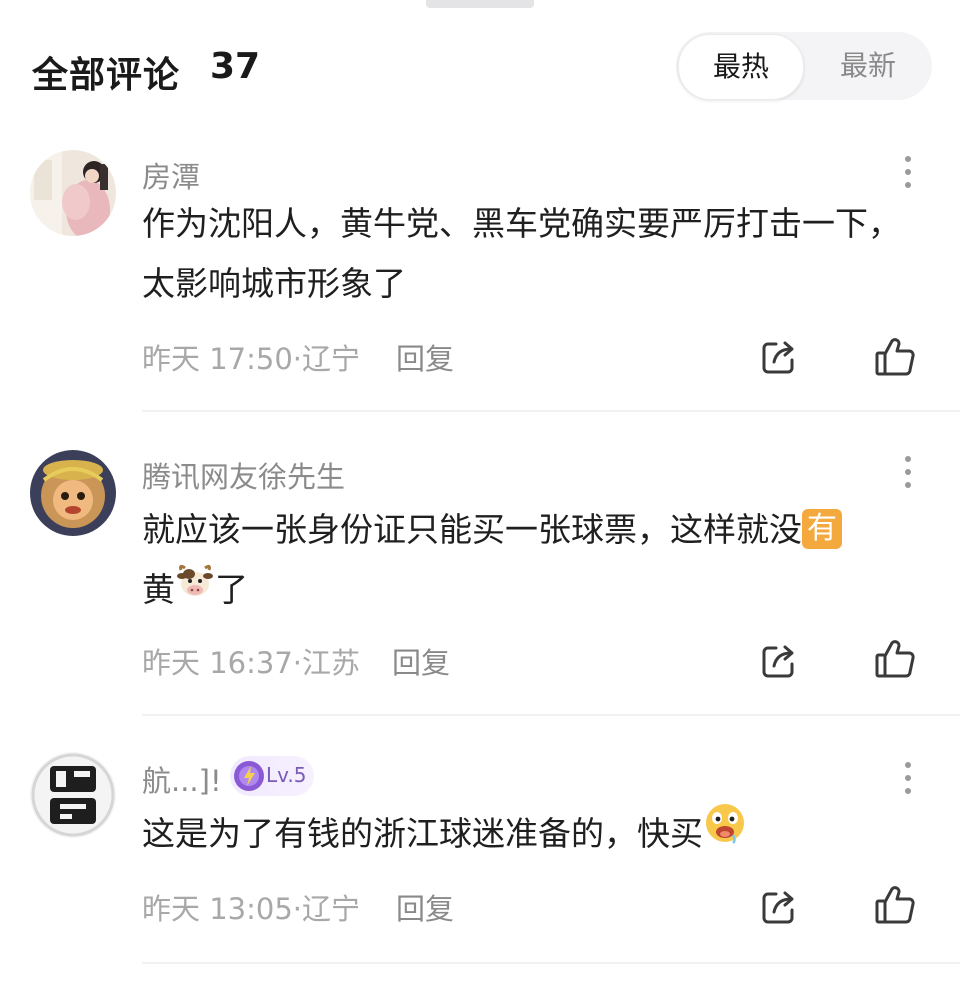 The image size is (960, 994). I want to click on comment-text: 这是为了有钱的浙江球迷准备的，快买, so click(537, 834).